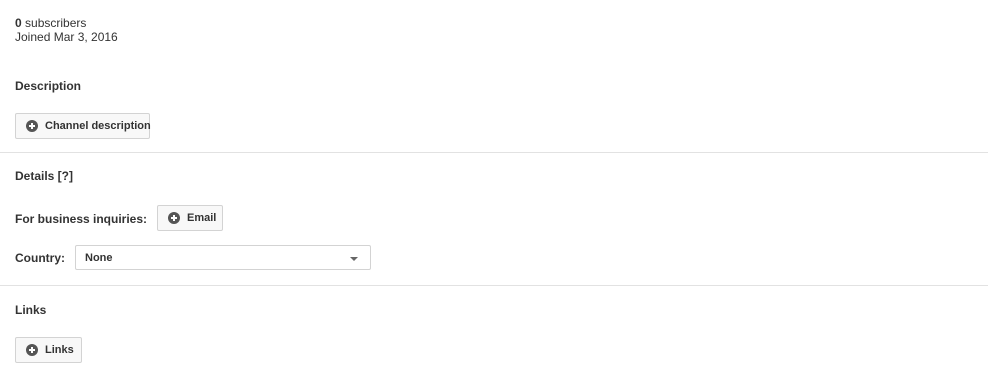 The image size is (1000, 374). Describe the element at coordinates (40, 258) in the screenshot. I see `country-label: Country:` at that location.